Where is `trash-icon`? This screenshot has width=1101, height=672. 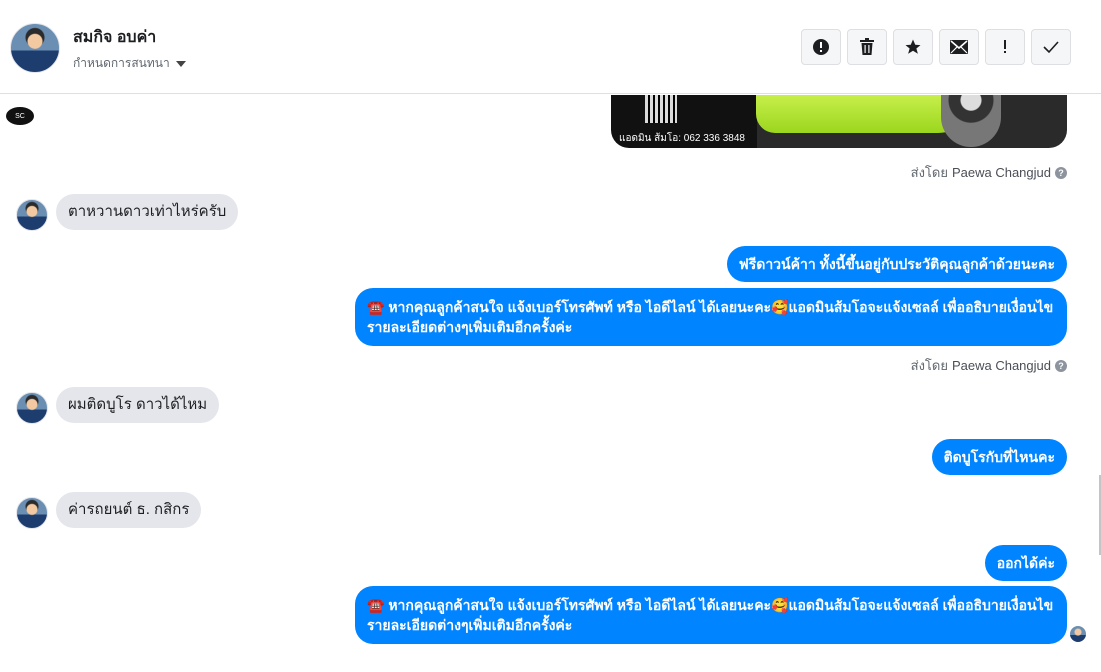 trash-icon is located at coordinates (867, 46).